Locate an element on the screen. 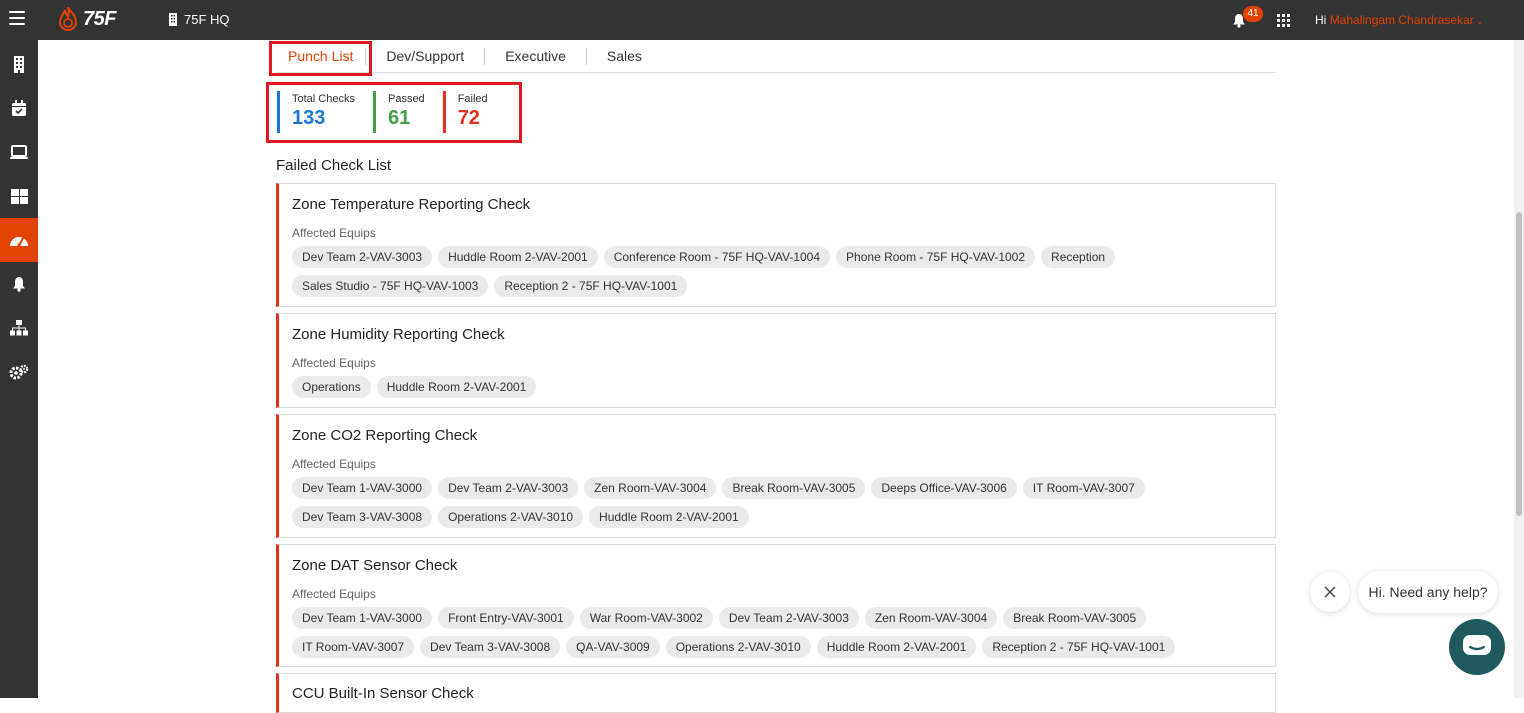 The height and width of the screenshot is (713, 1524). brand-name: 75F is located at coordinates (99, 18).